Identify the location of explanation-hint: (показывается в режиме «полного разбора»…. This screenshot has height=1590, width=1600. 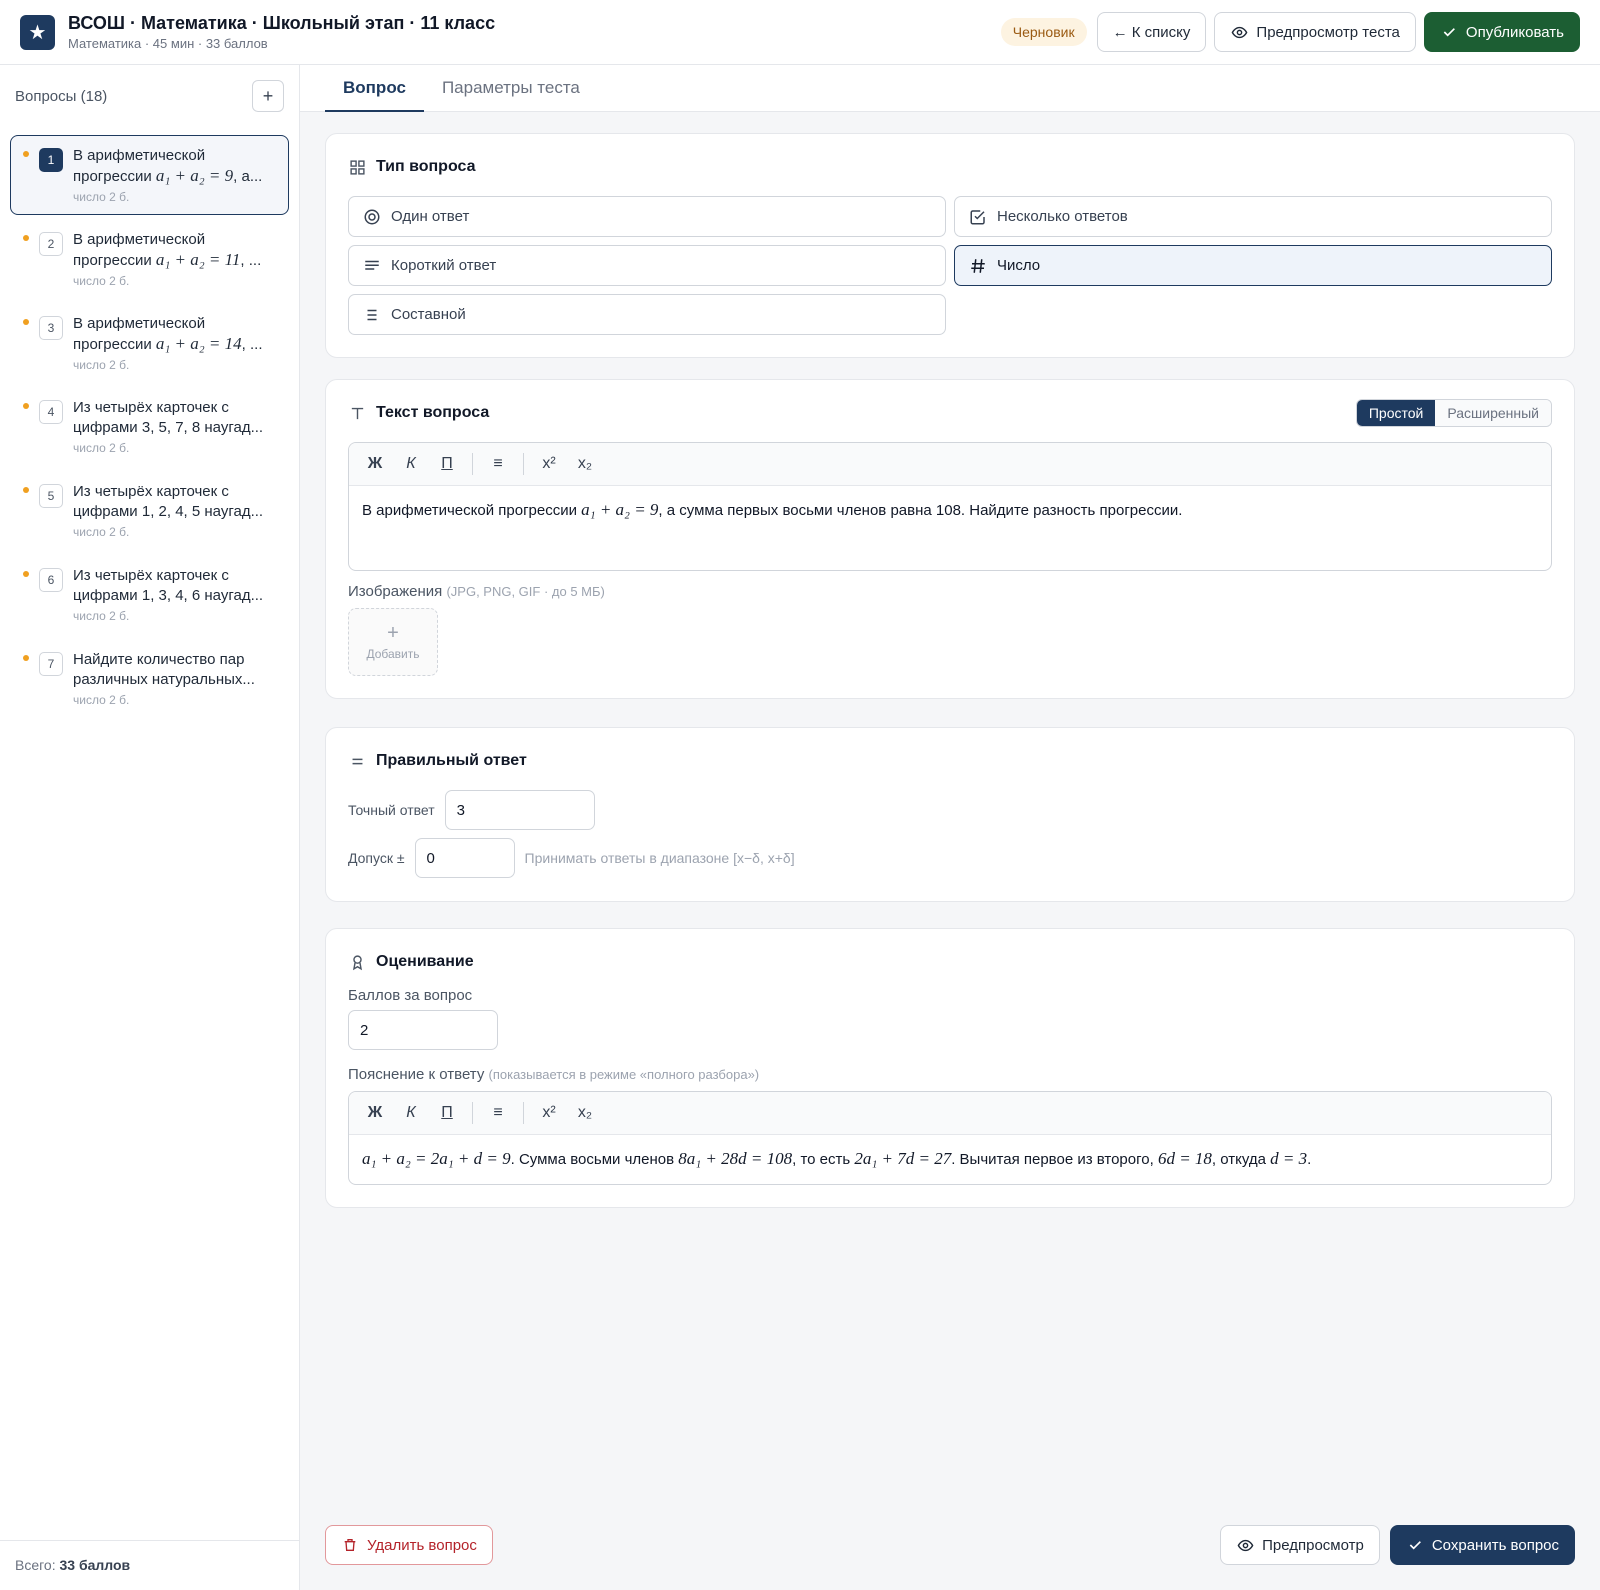
(624, 1074).